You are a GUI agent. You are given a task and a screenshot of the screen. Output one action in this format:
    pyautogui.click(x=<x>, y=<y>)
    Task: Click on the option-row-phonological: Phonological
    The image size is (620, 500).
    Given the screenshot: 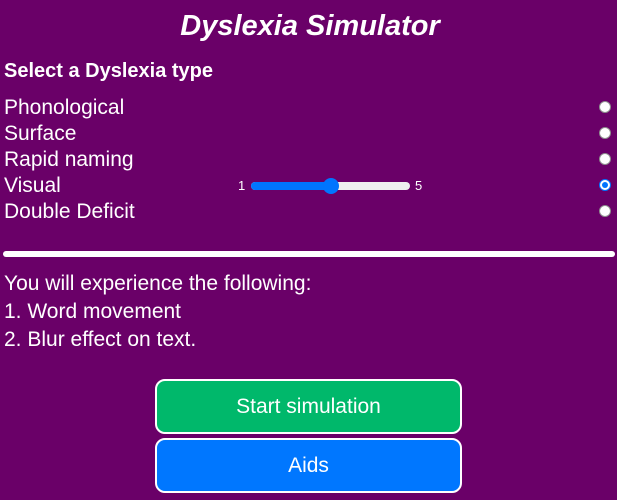 What is the action you would take?
    pyautogui.click(x=310, y=108)
    